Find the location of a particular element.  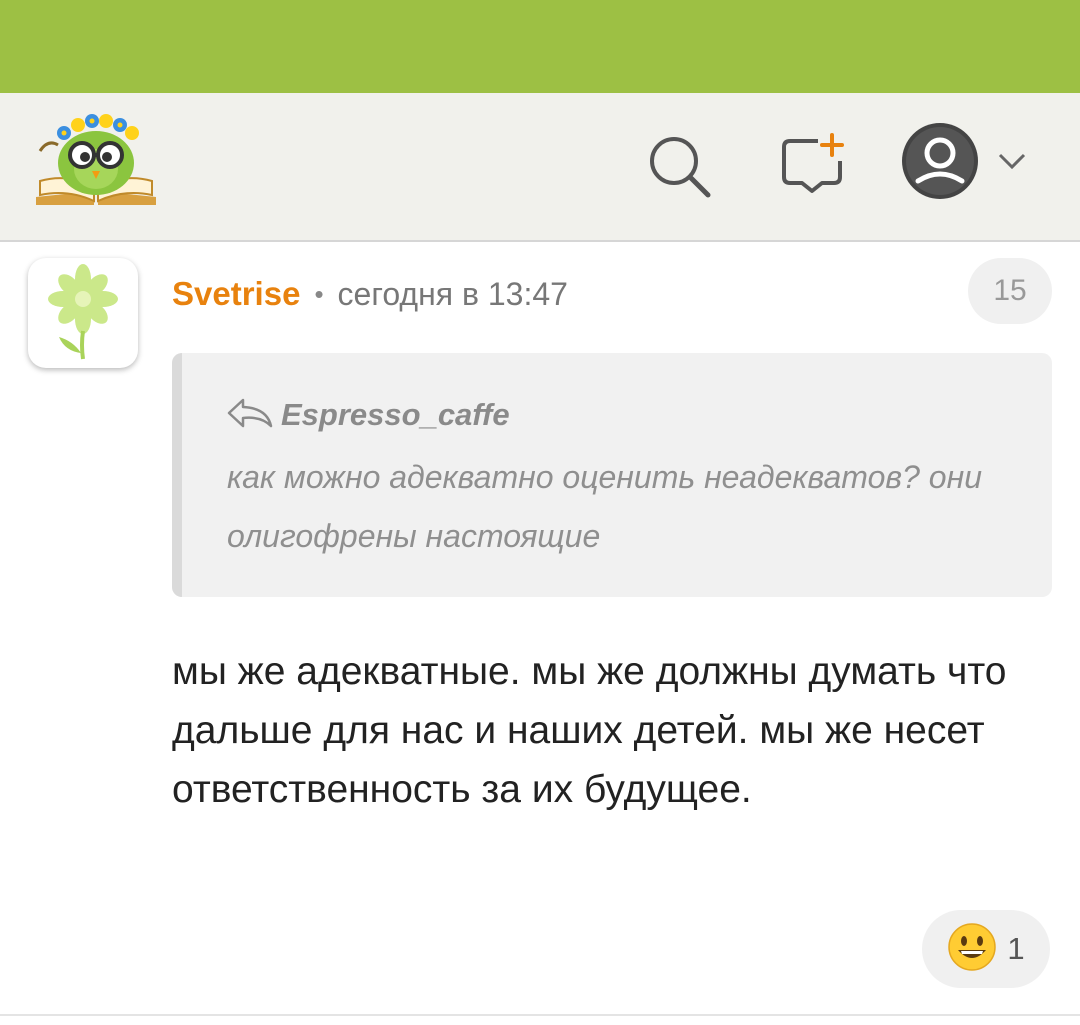

top-header is located at coordinates (540, 167).